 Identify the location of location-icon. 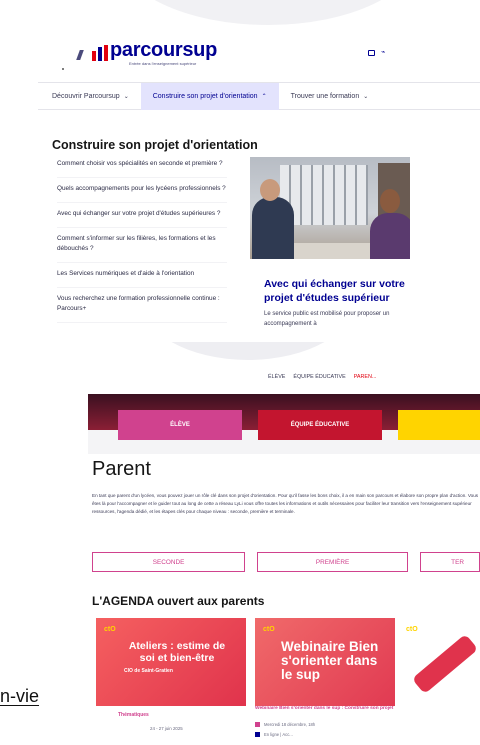
(257, 734).